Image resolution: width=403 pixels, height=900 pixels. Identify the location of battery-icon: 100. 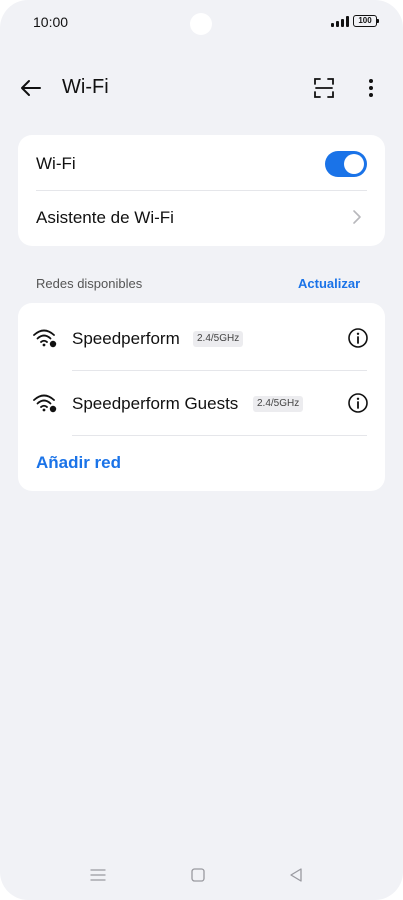
(366, 21).